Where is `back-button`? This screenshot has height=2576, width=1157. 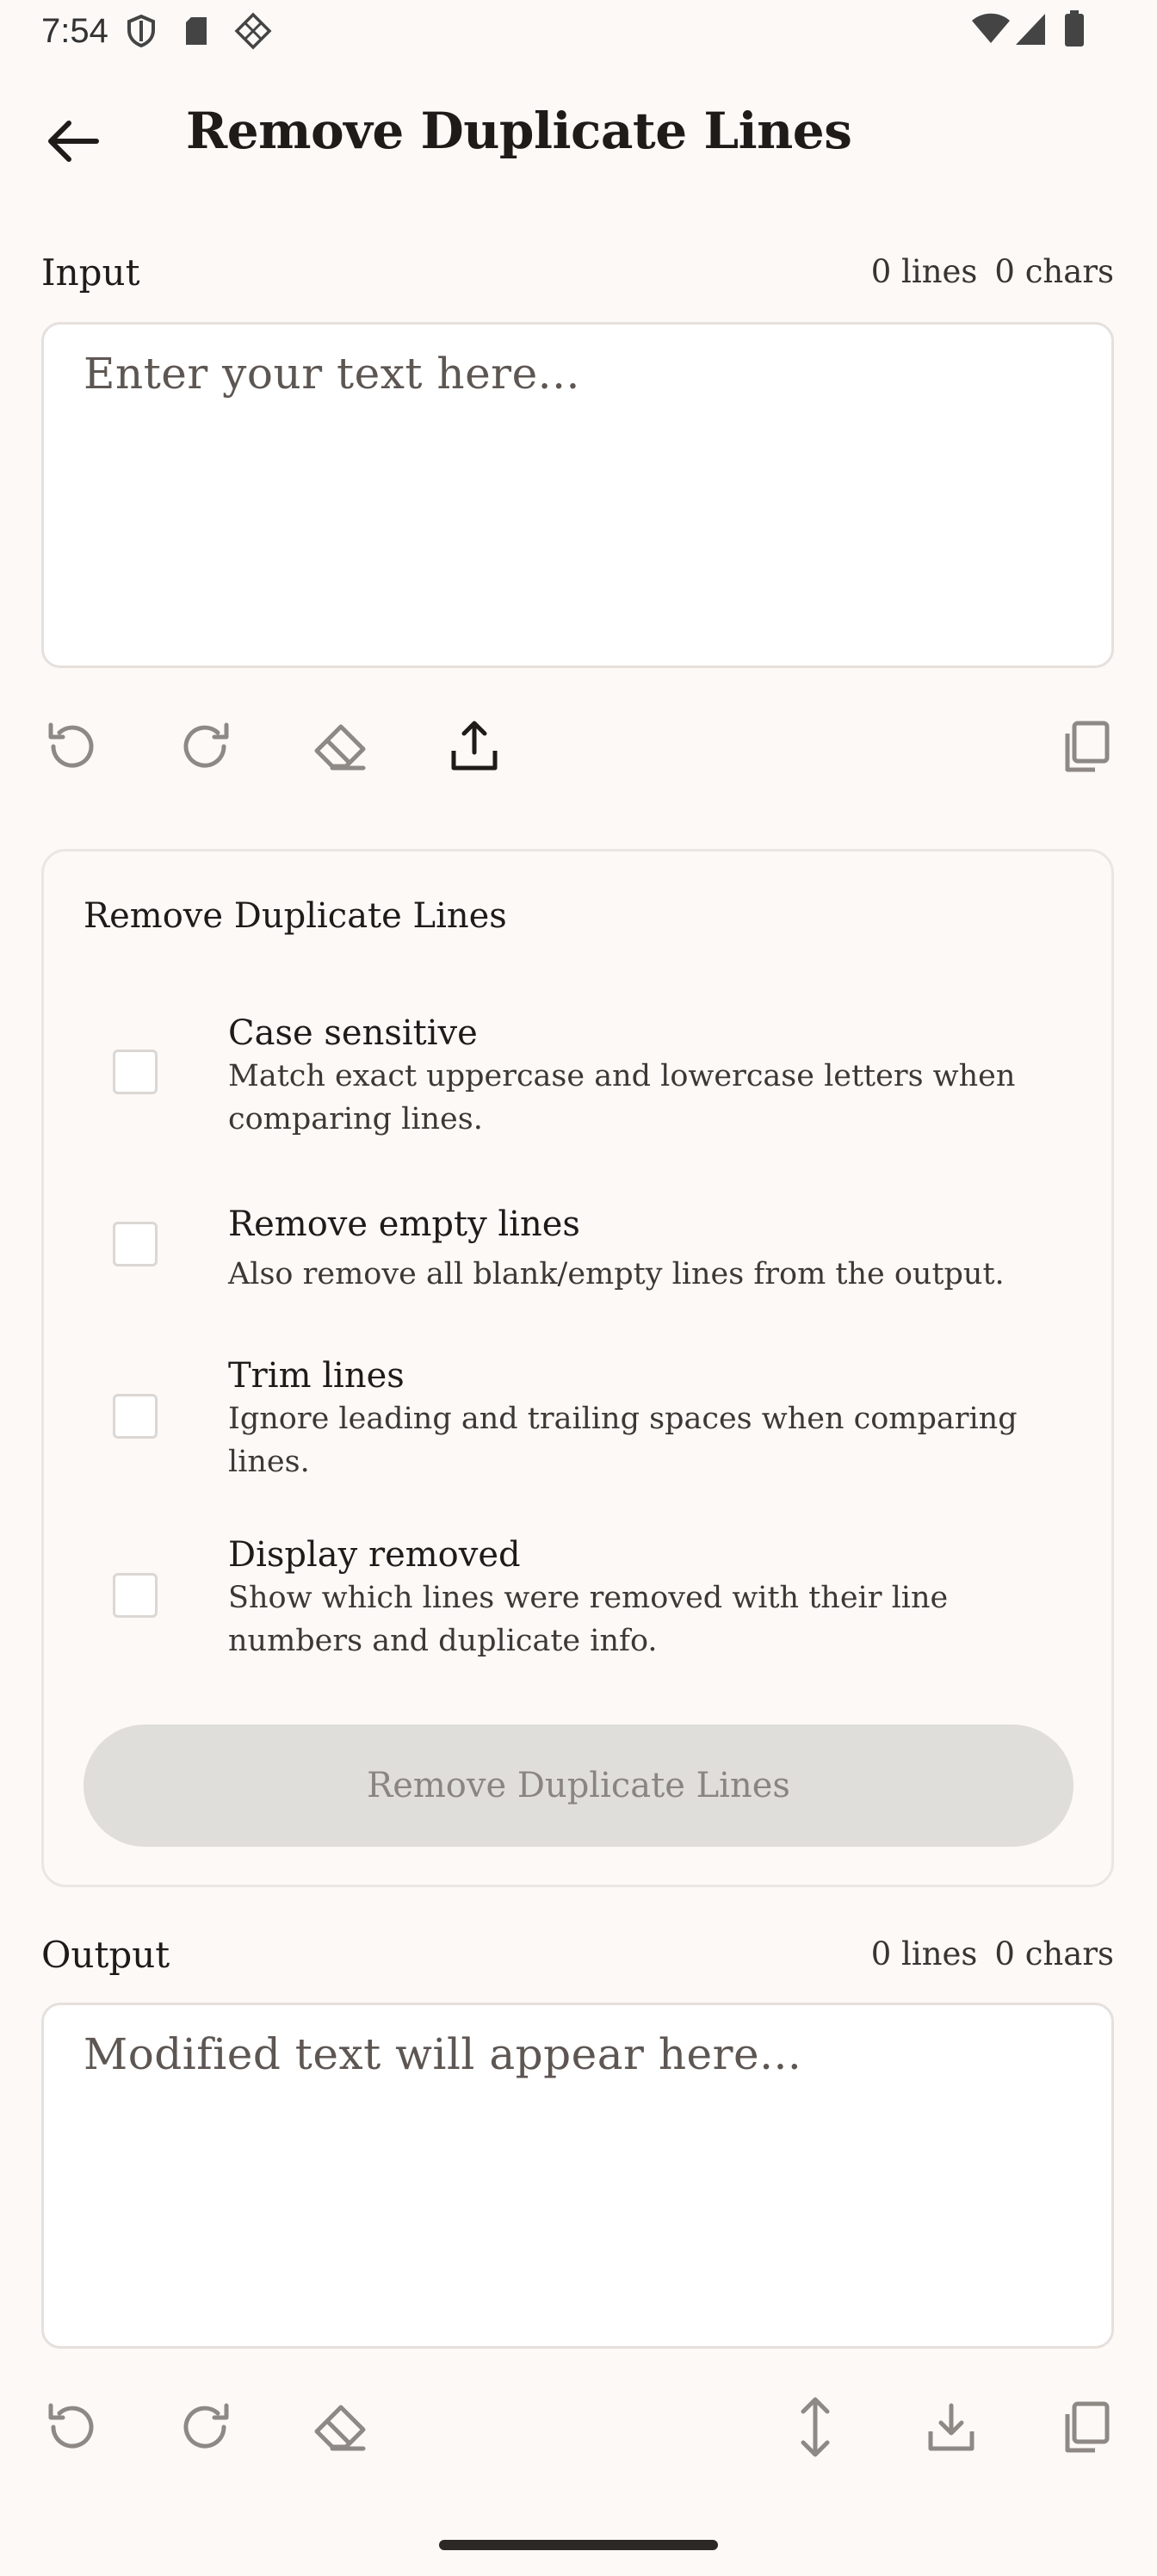
back-button is located at coordinates (72, 141).